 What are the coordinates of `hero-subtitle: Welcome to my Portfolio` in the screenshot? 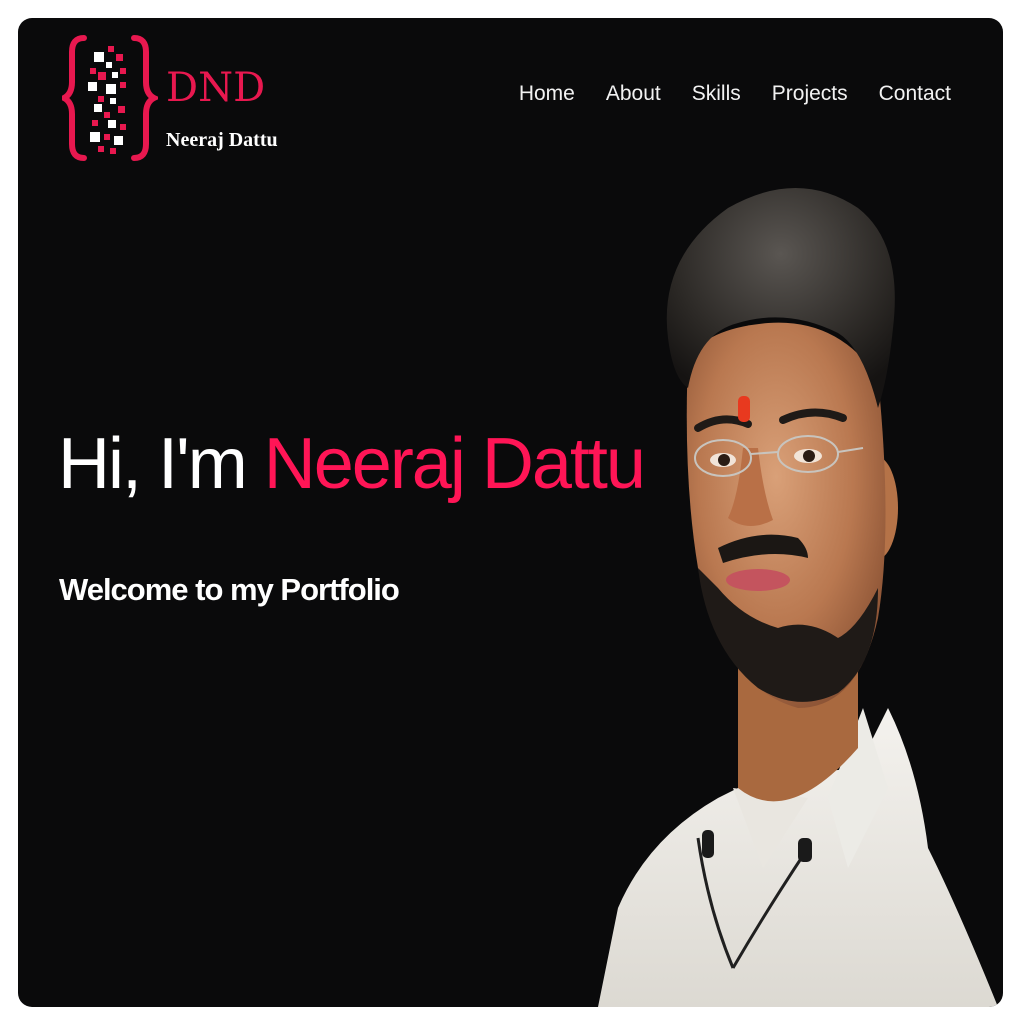 It's located at (229, 589).